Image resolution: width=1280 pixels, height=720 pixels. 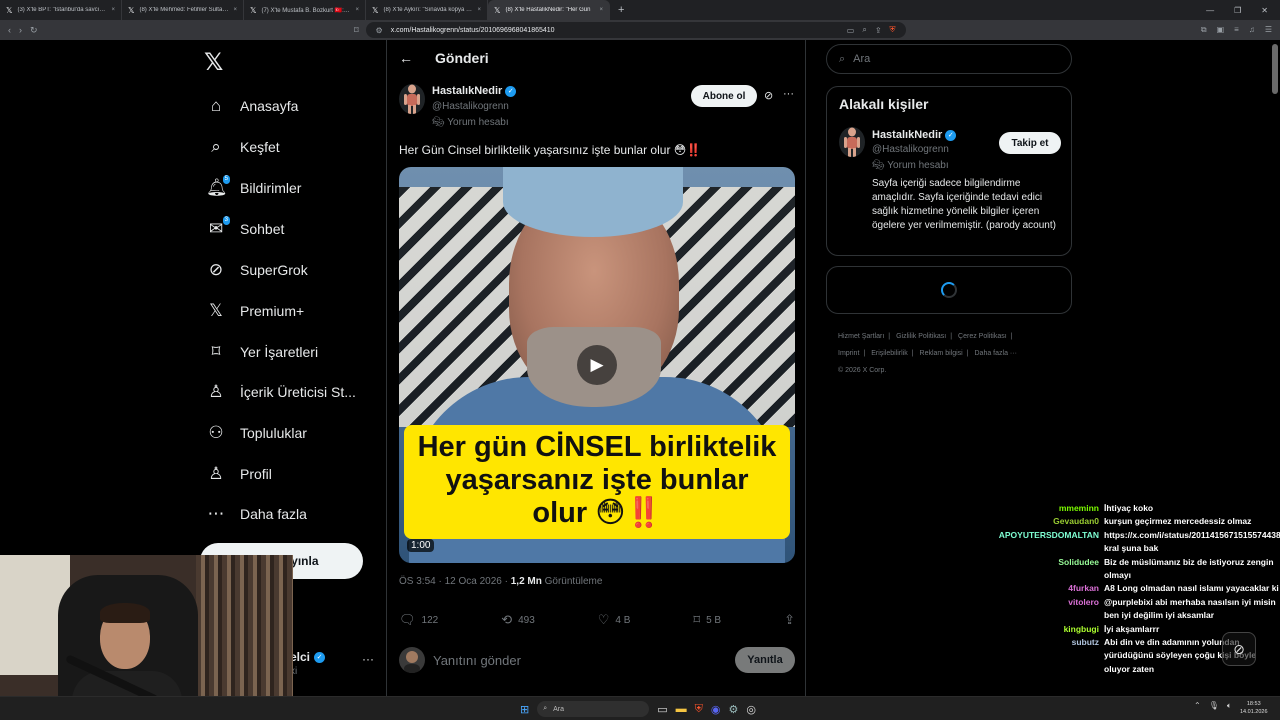 I want to click on browser-tab: 𝕏 (8) X'te Mehmed: Fetihler Sultanı "O ×, so click(x=183, y=10).